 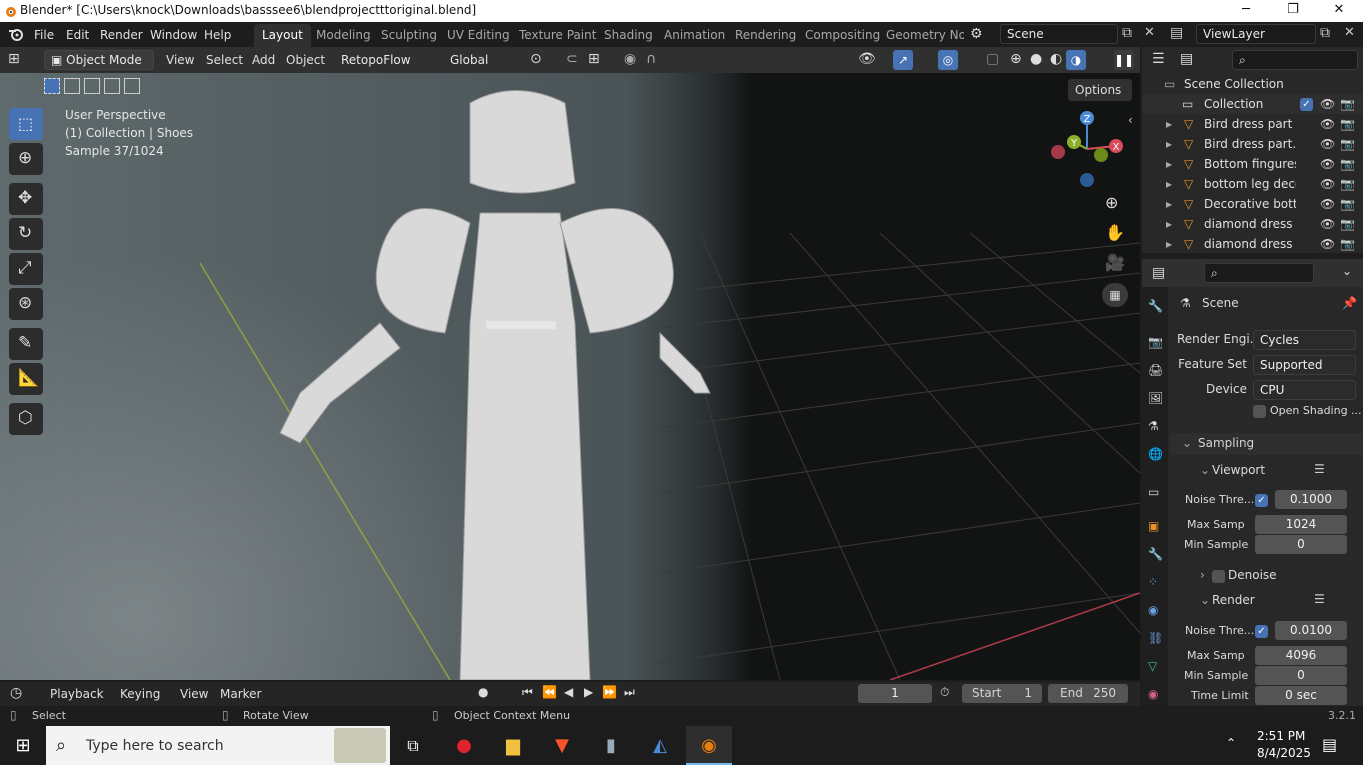 I want to click on jump-keyframe-forward-icon: ⏩, so click(x=609, y=692).